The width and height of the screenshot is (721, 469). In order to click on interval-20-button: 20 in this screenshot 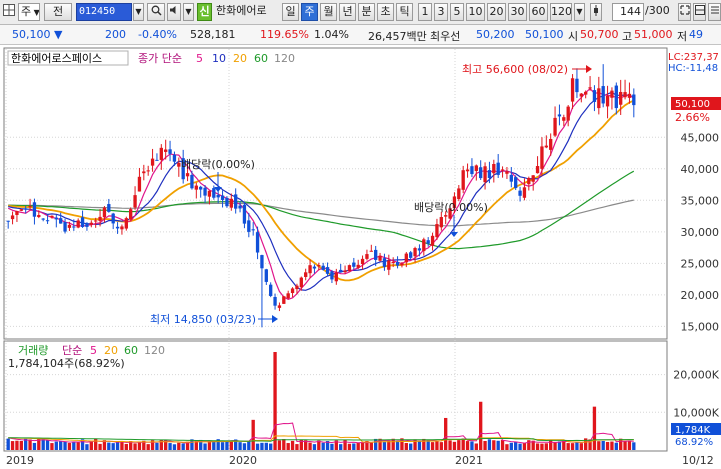, I will do `click(496, 12)`.